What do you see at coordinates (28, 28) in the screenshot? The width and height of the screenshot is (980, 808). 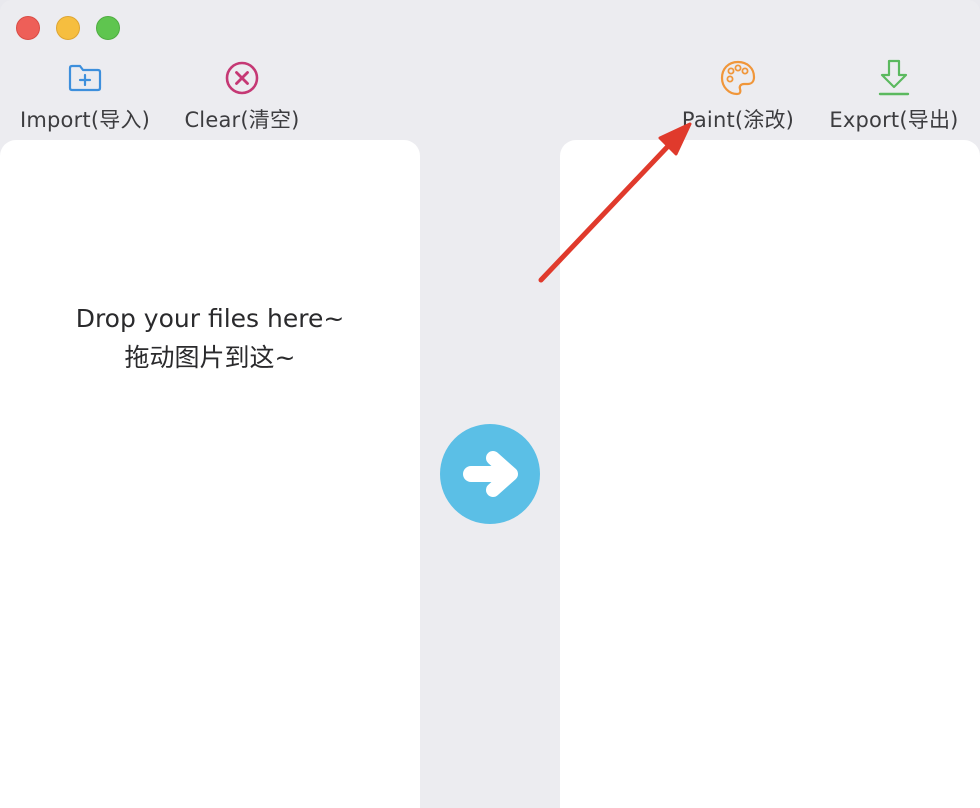 I see `close-window-button` at bounding box center [28, 28].